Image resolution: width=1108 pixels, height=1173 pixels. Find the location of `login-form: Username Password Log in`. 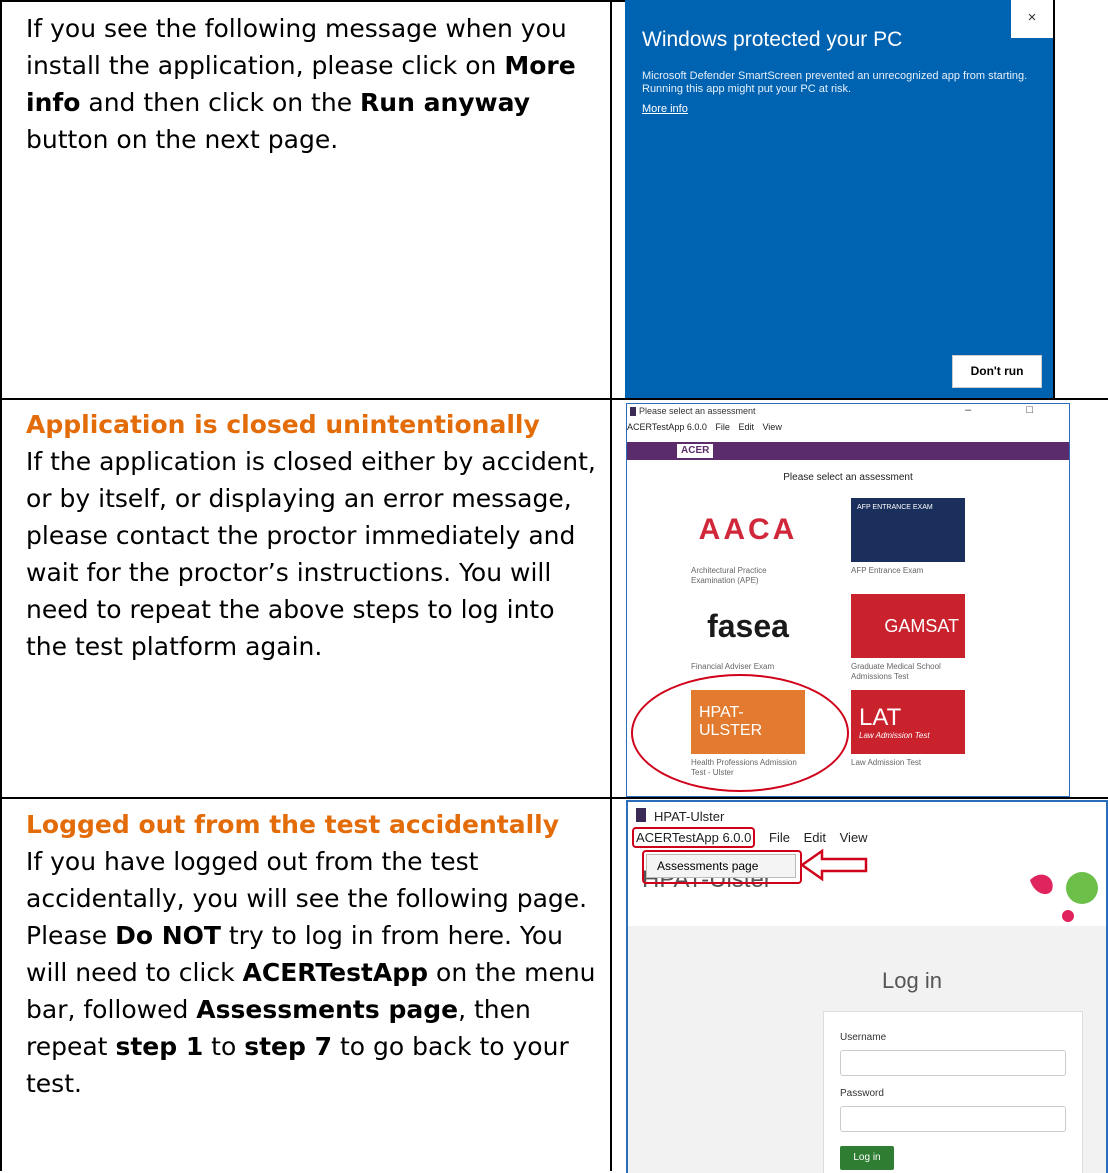

login-form: Username Password Log in is located at coordinates (953, 1092).